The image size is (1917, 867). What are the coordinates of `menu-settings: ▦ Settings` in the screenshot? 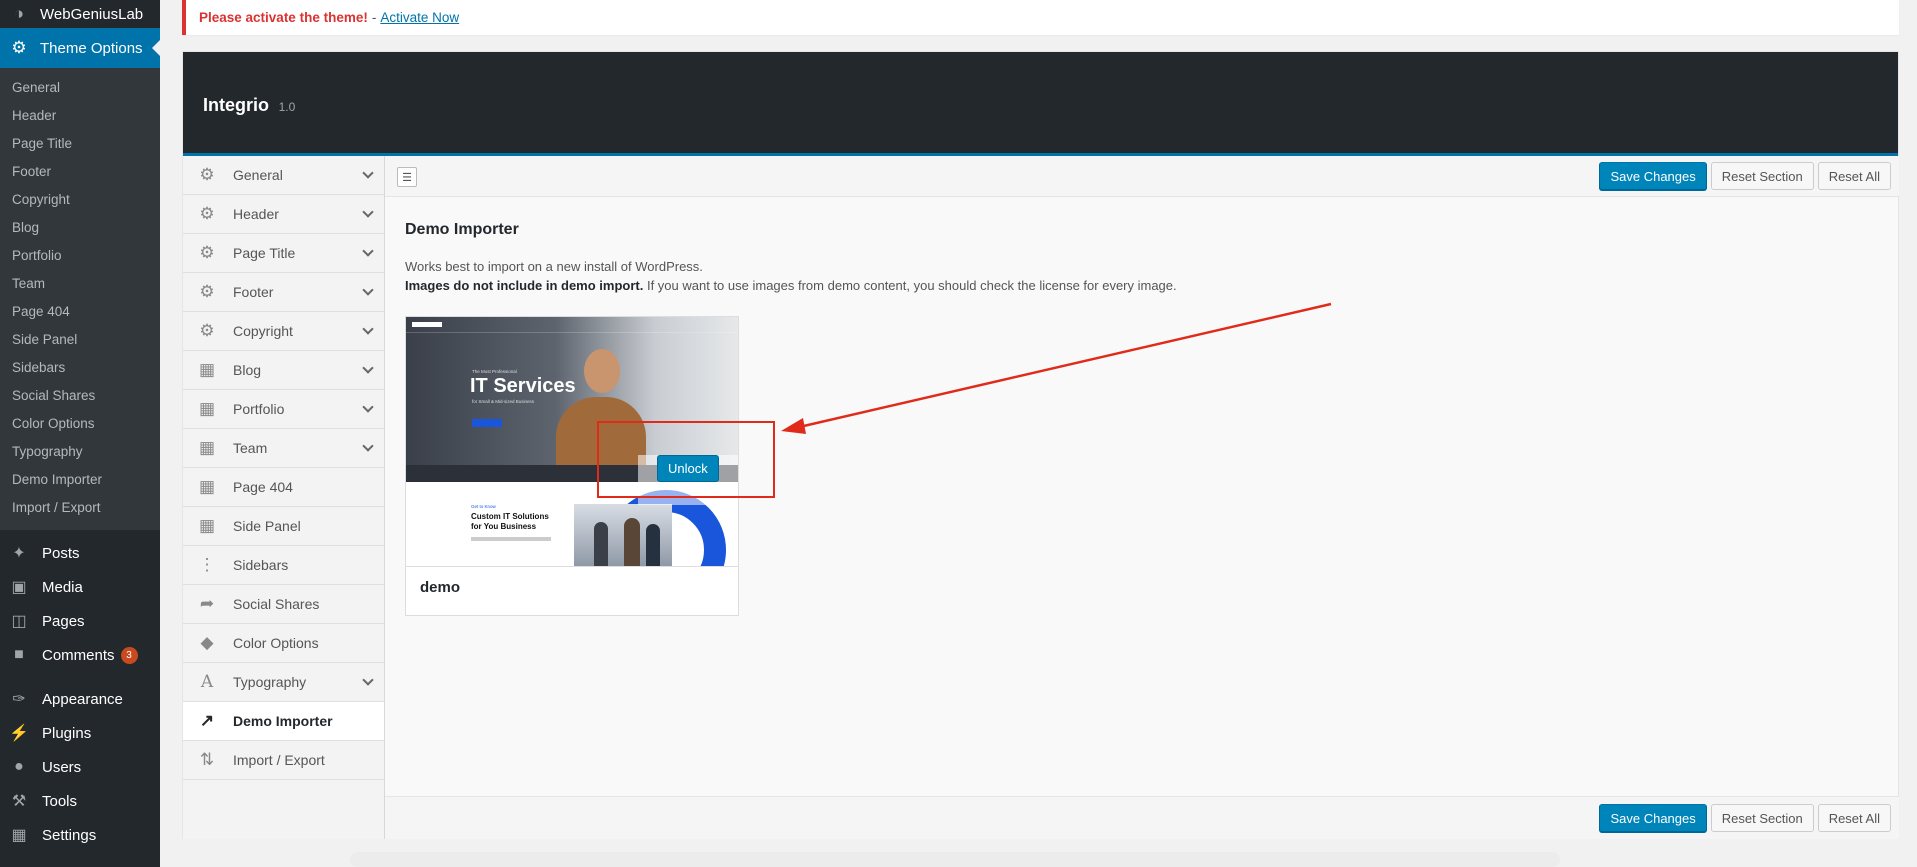 It's located at (80, 835).